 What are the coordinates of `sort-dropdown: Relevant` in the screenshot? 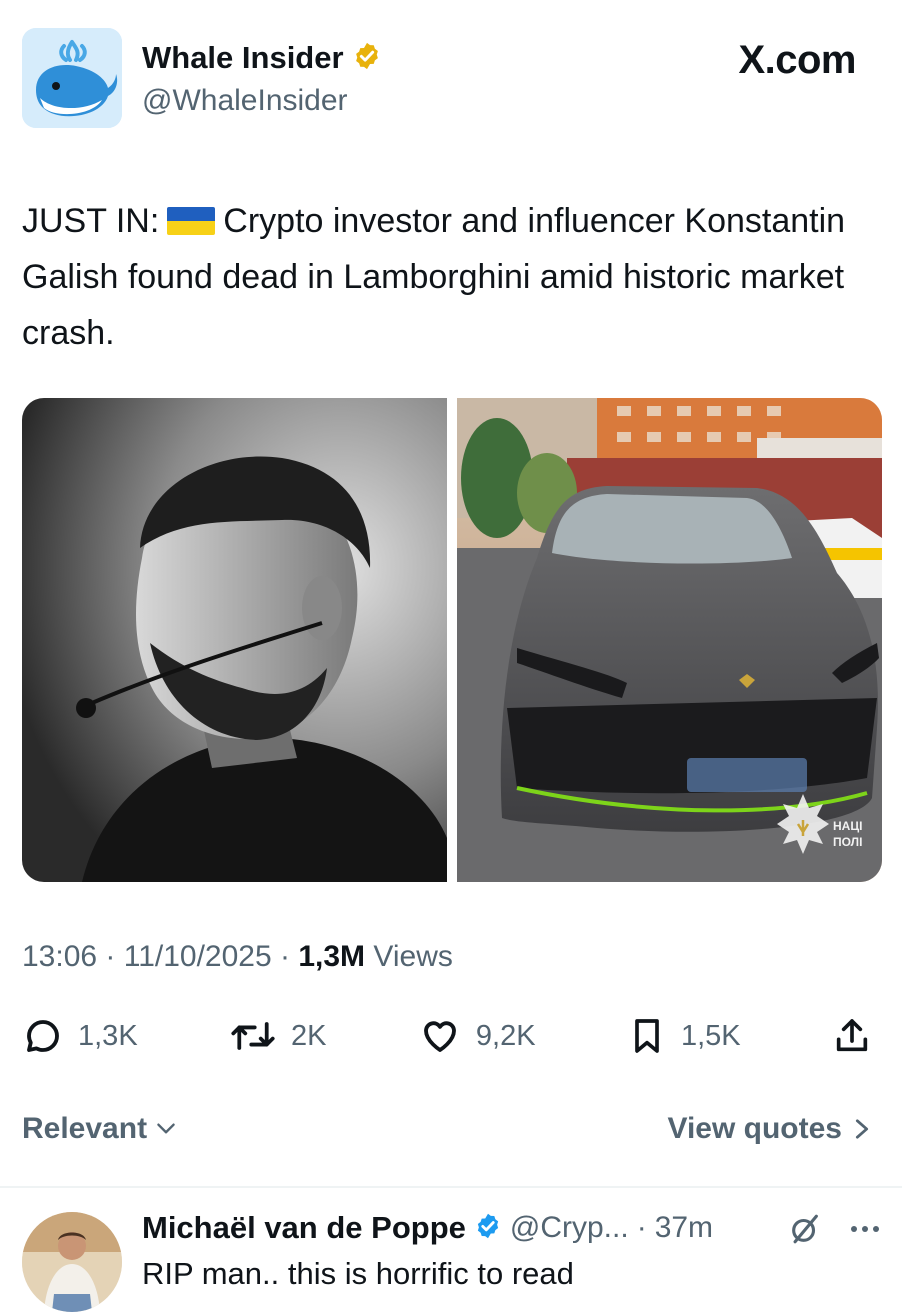 It's located at (100, 1129).